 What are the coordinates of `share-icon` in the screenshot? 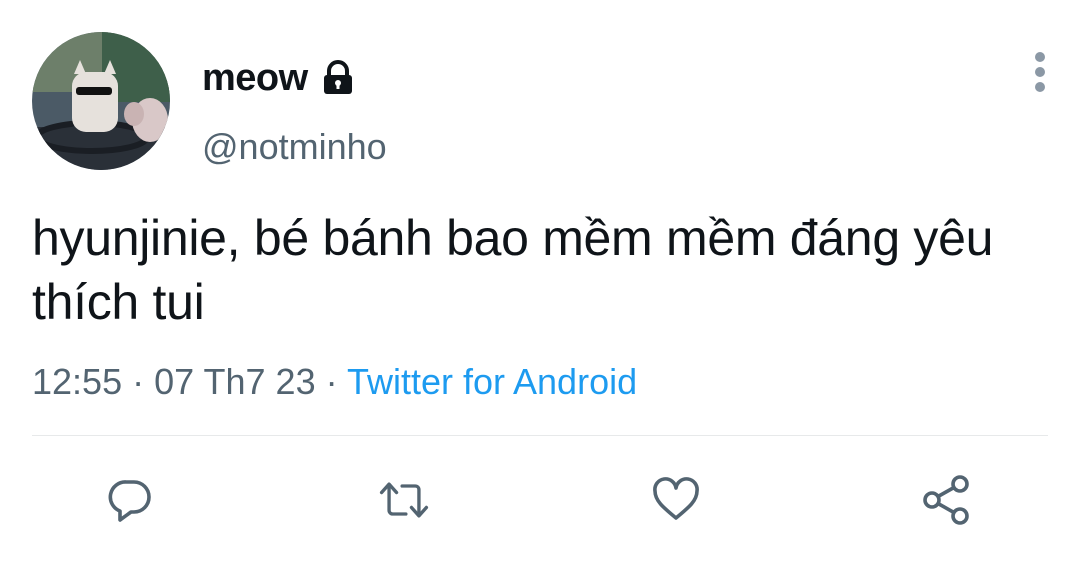 It's located at (946, 500).